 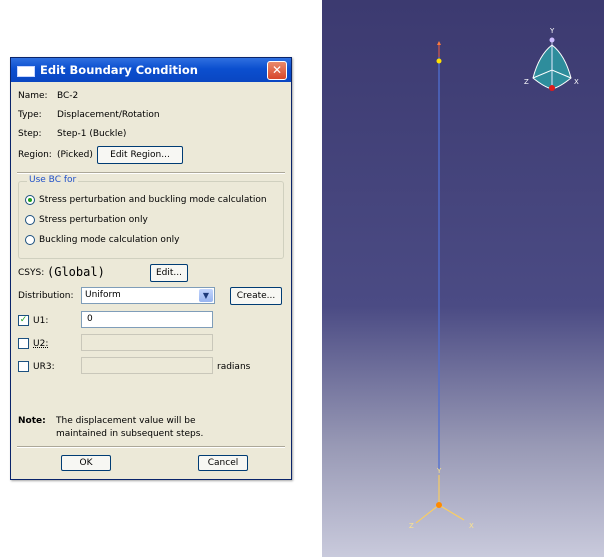 I want to click on radio-stress-only, so click(x=30, y=220).